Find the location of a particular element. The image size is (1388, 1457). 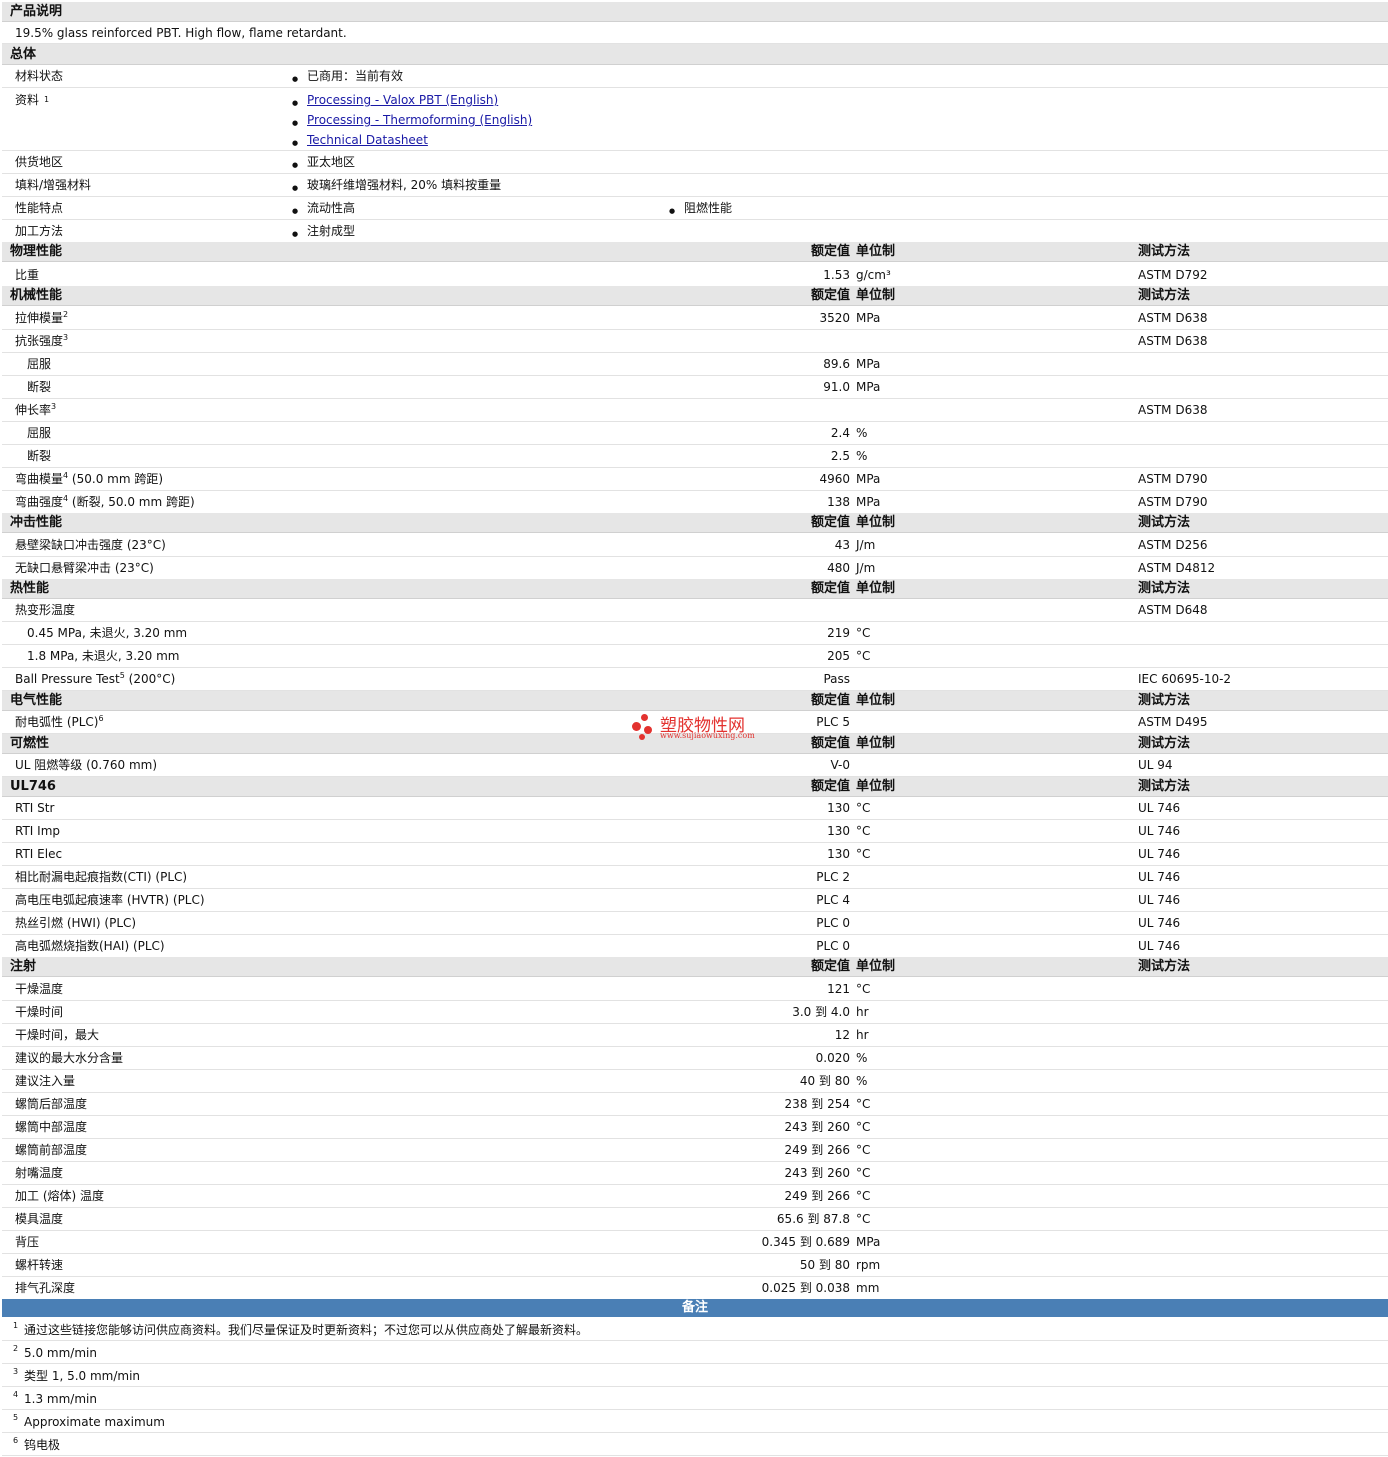

general-label: 性能特点 is located at coordinates (39, 208).